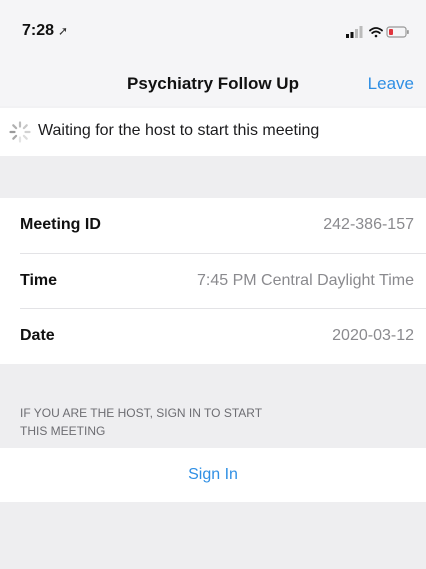 This screenshot has height=569, width=426. Describe the element at coordinates (373, 335) in the screenshot. I see `meeting-date-value: 2020-03-12` at that location.